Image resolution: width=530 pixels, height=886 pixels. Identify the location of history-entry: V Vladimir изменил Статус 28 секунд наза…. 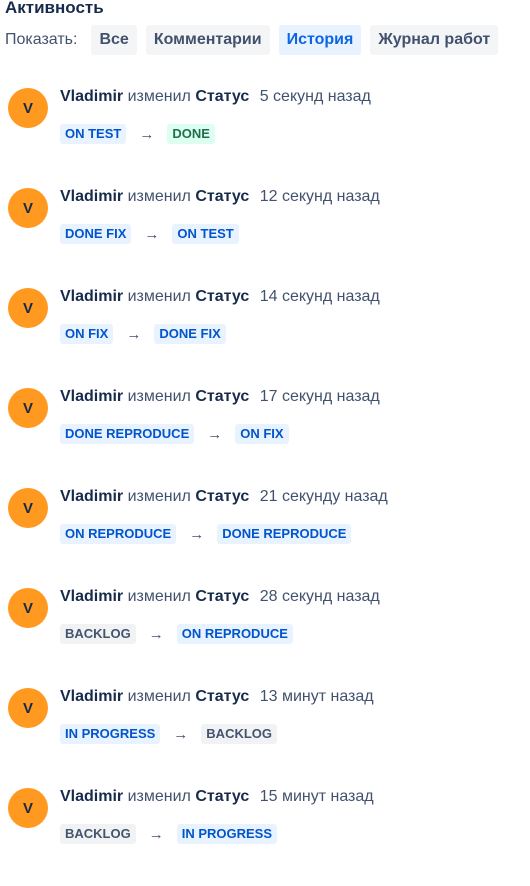
(265, 636).